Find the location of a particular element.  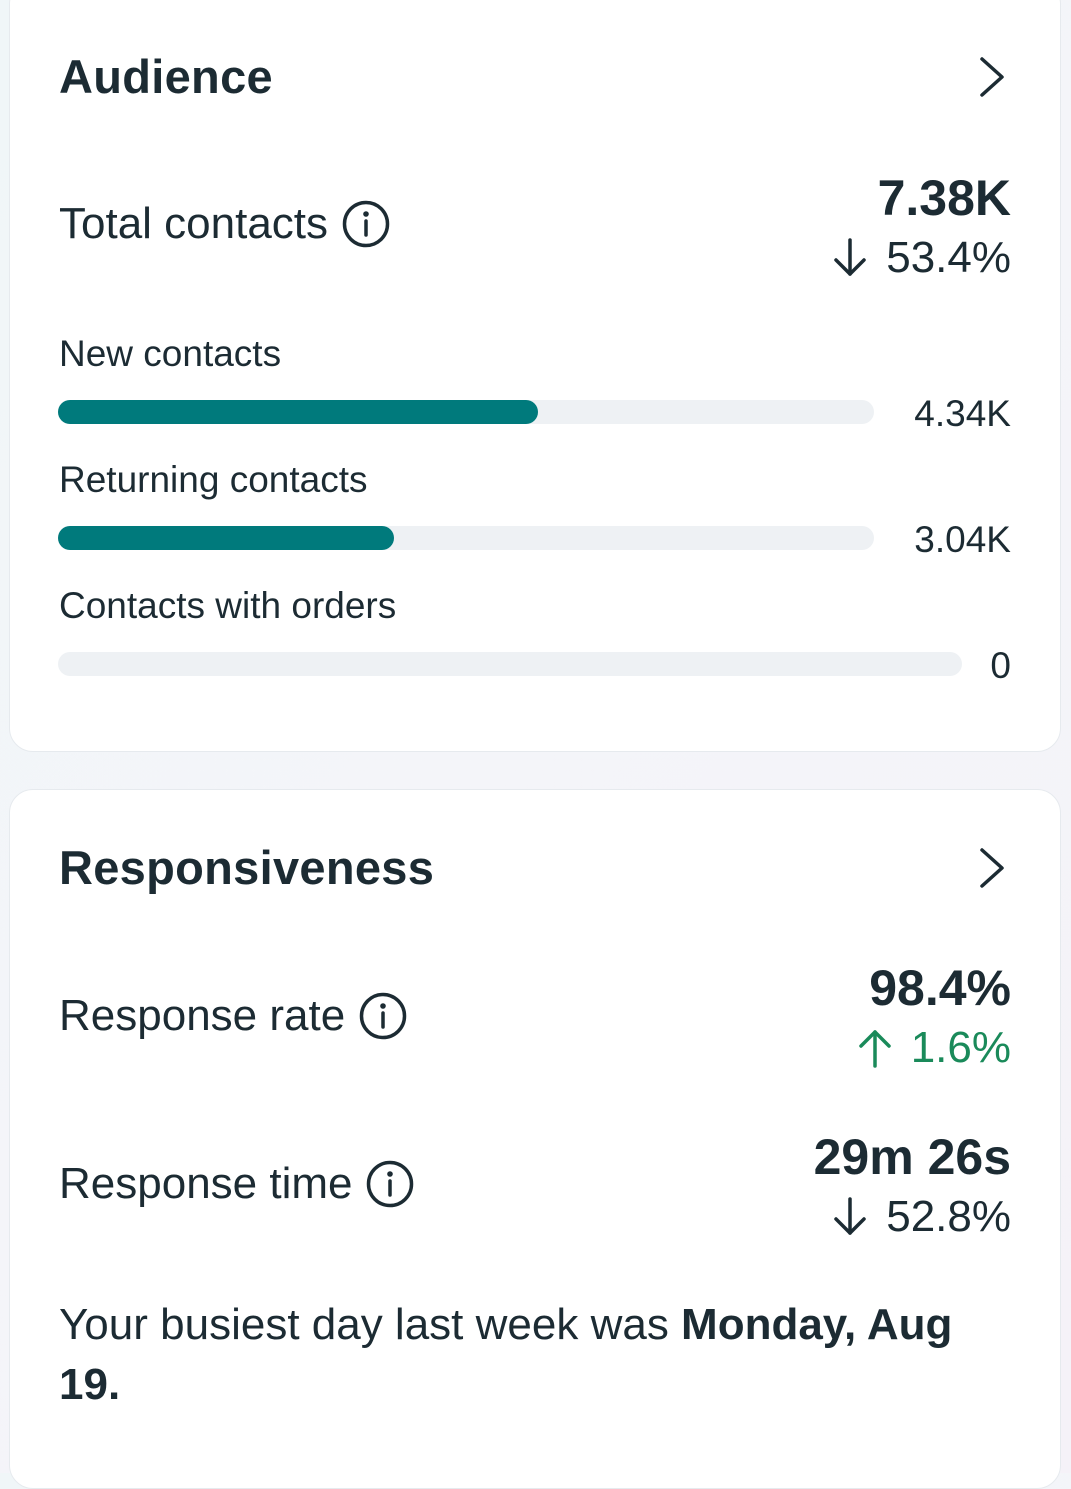

orders-contacts-label: Contacts with orders is located at coordinates (228, 605).